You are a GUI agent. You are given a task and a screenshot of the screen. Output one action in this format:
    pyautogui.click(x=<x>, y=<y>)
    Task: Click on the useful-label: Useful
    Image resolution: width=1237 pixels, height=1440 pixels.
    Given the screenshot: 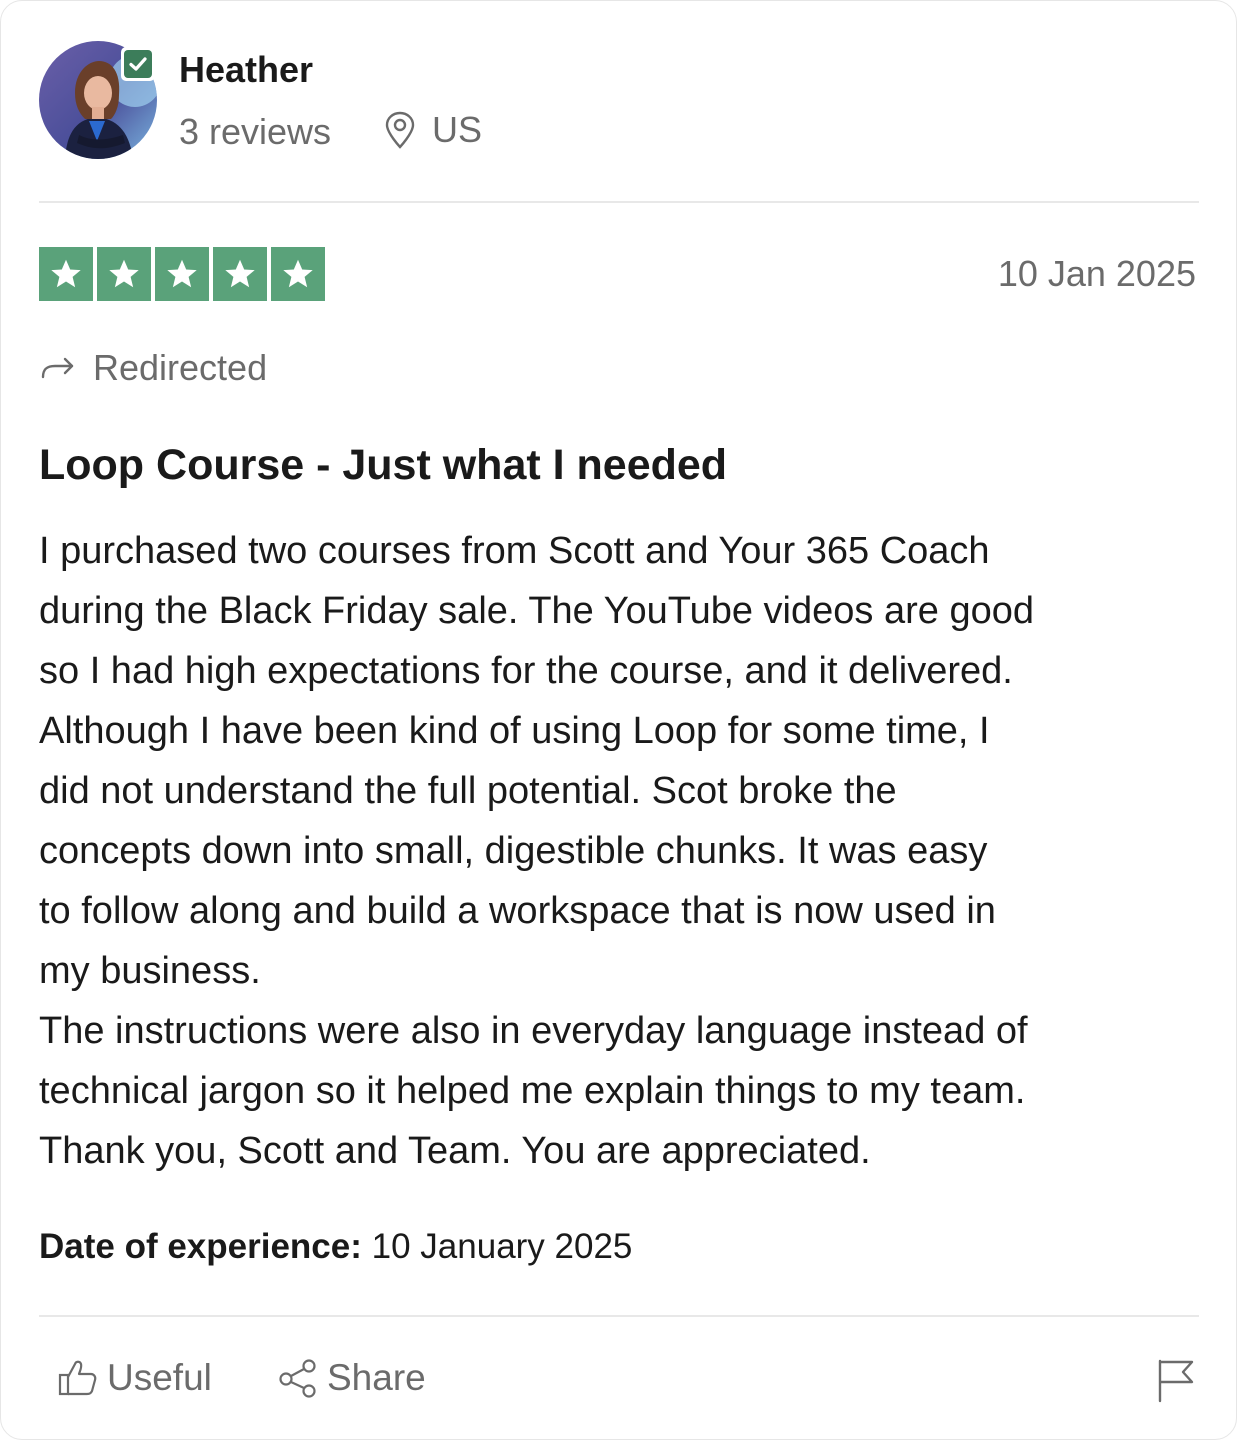 What is the action you would take?
    pyautogui.click(x=159, y=1377)
    